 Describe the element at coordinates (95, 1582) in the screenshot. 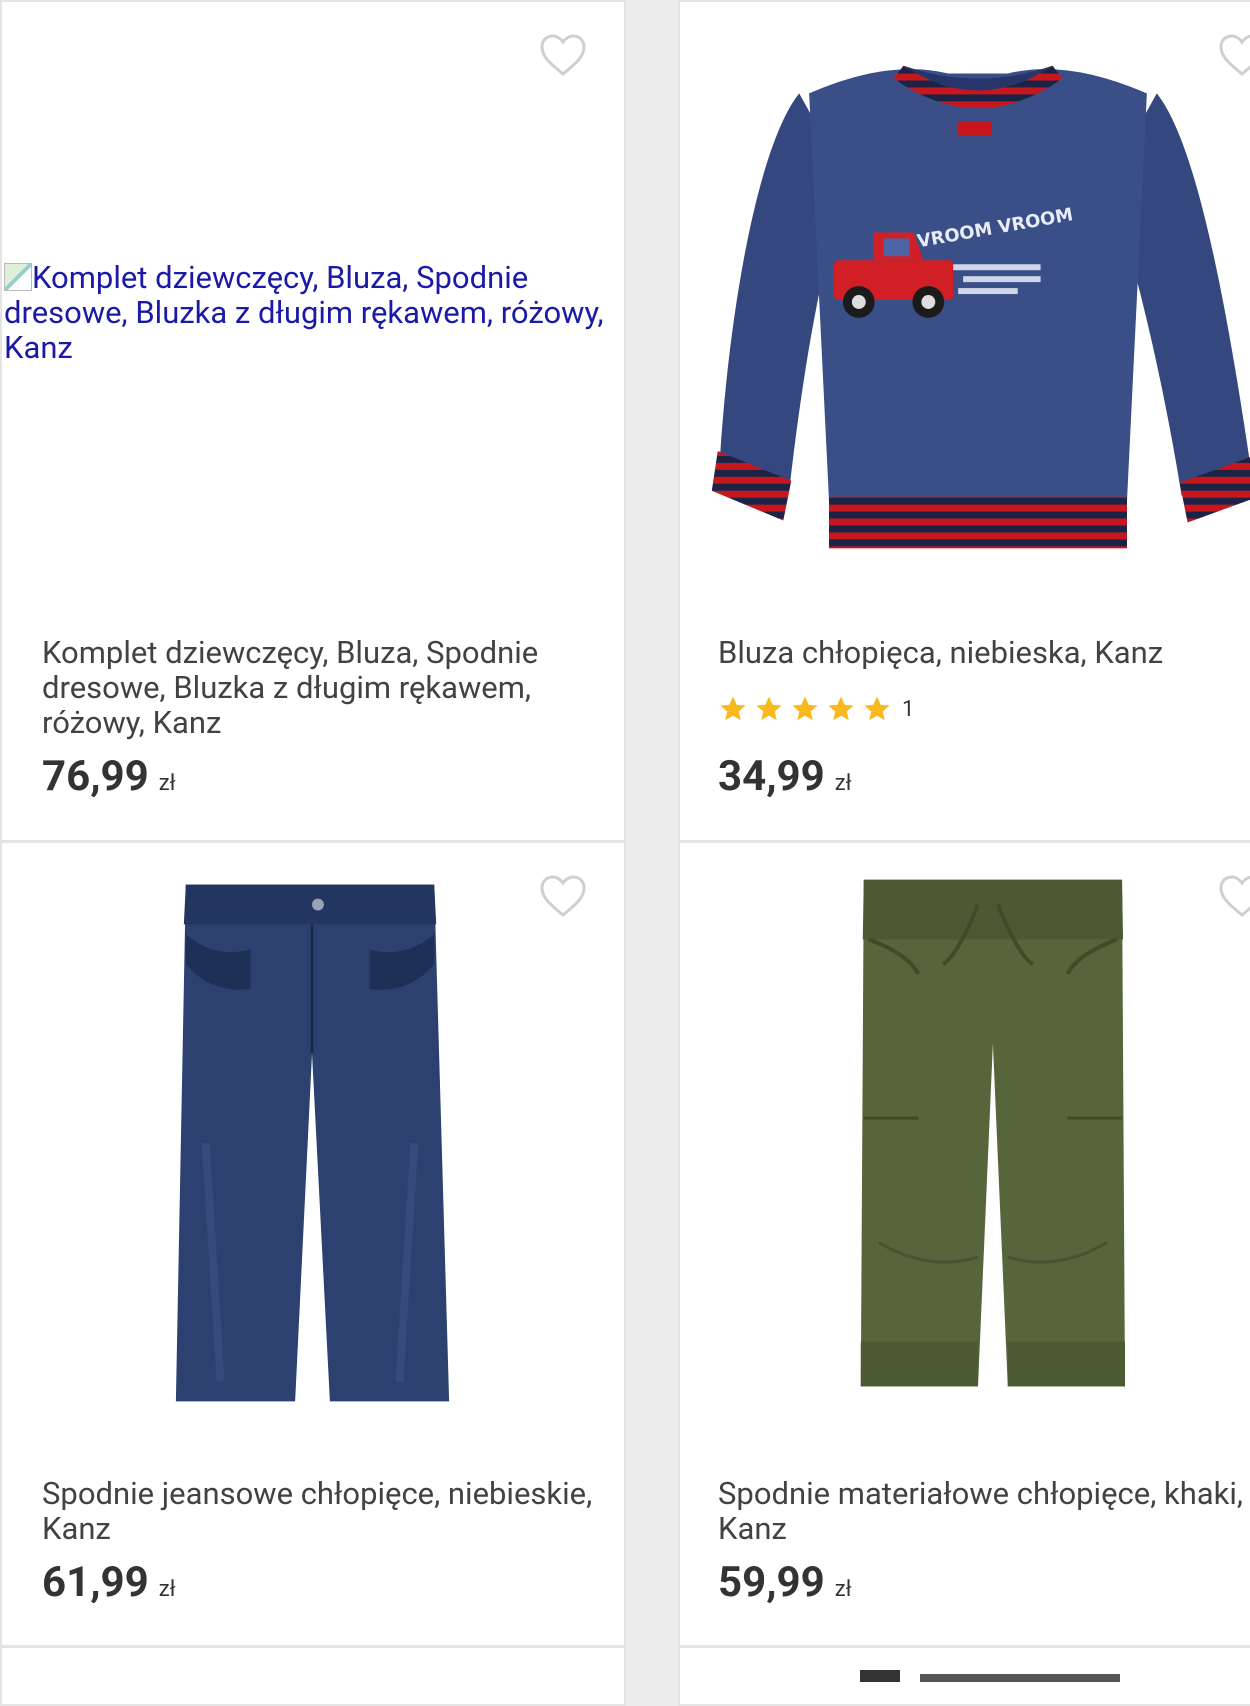

I see `price-value: 61,99` at that location.